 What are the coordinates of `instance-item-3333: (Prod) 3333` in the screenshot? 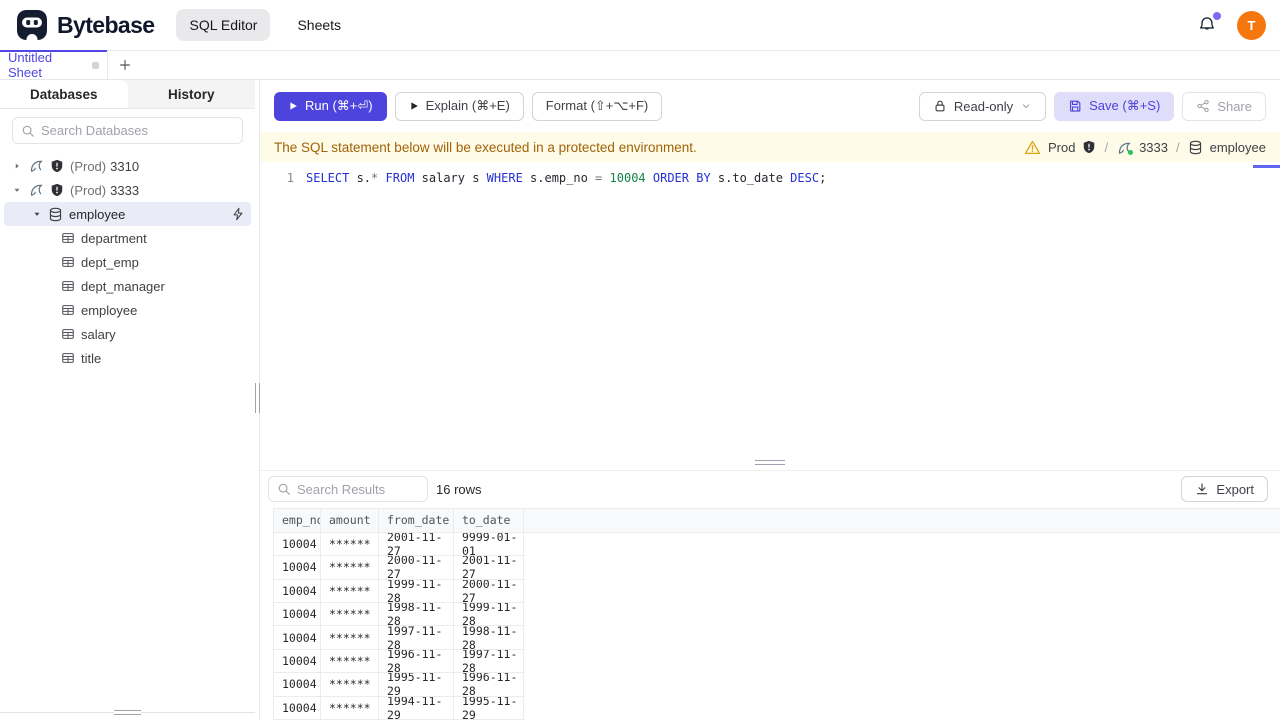 It's located at (127, 190).